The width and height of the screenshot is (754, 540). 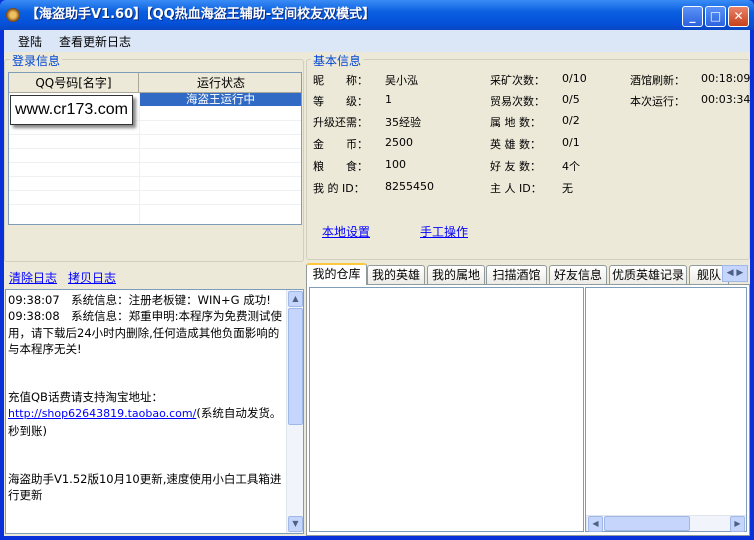 I want to click on copy-log-link: 拷贝日志, so click(x=92, y=277).